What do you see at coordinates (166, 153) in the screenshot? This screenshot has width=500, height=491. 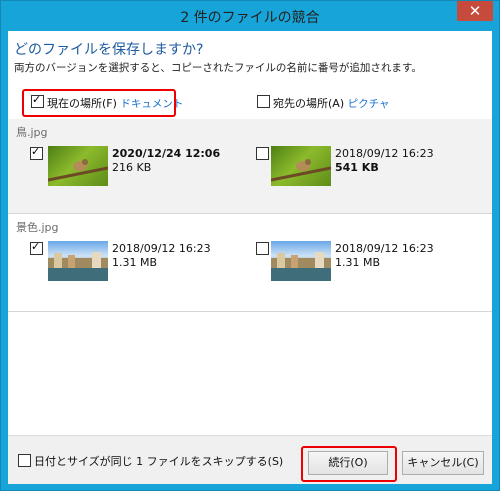 I see `file-current-date: 2020/12/24 12:06` at bounding box center [166, 153].